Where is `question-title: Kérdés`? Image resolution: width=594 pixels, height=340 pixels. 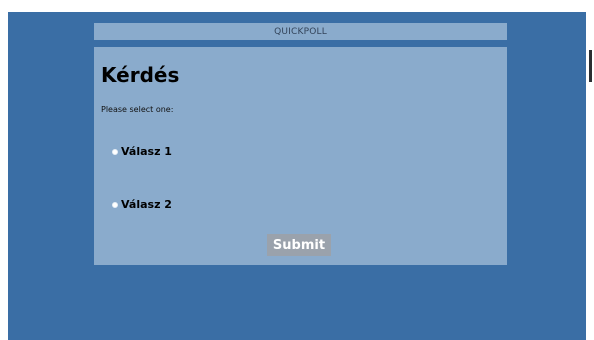 question-title: Kérdés is located at coordinates (140, 75).